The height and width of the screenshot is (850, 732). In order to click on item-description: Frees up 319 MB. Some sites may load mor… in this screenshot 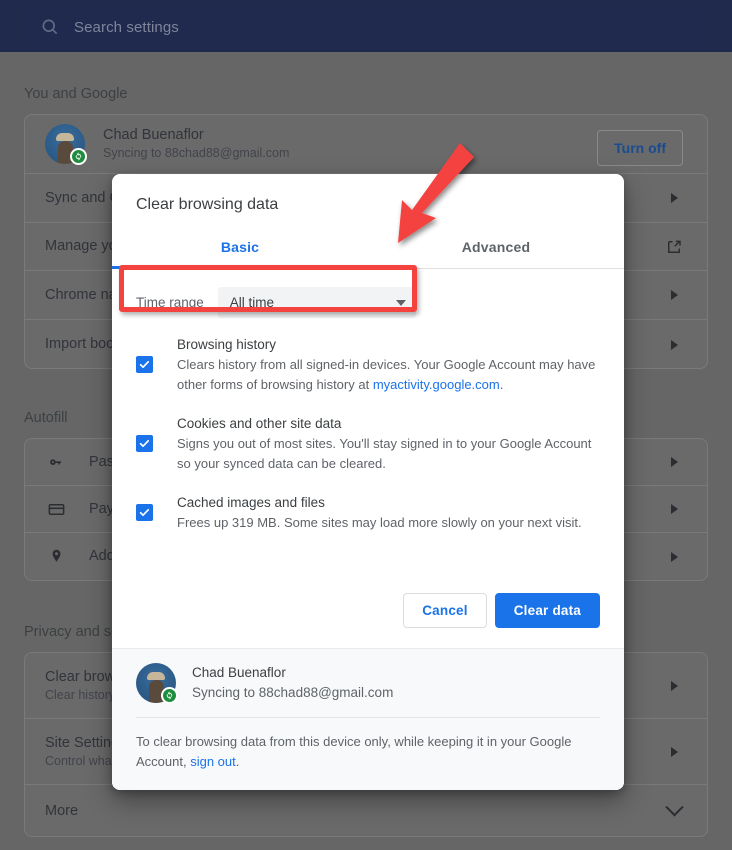, I will do `click(379, 522)`.